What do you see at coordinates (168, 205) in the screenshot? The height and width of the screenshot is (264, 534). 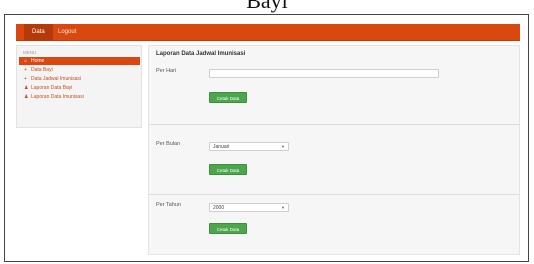 I see `label-per-tahun: Per Tahun` at bounding box center [168, 205].